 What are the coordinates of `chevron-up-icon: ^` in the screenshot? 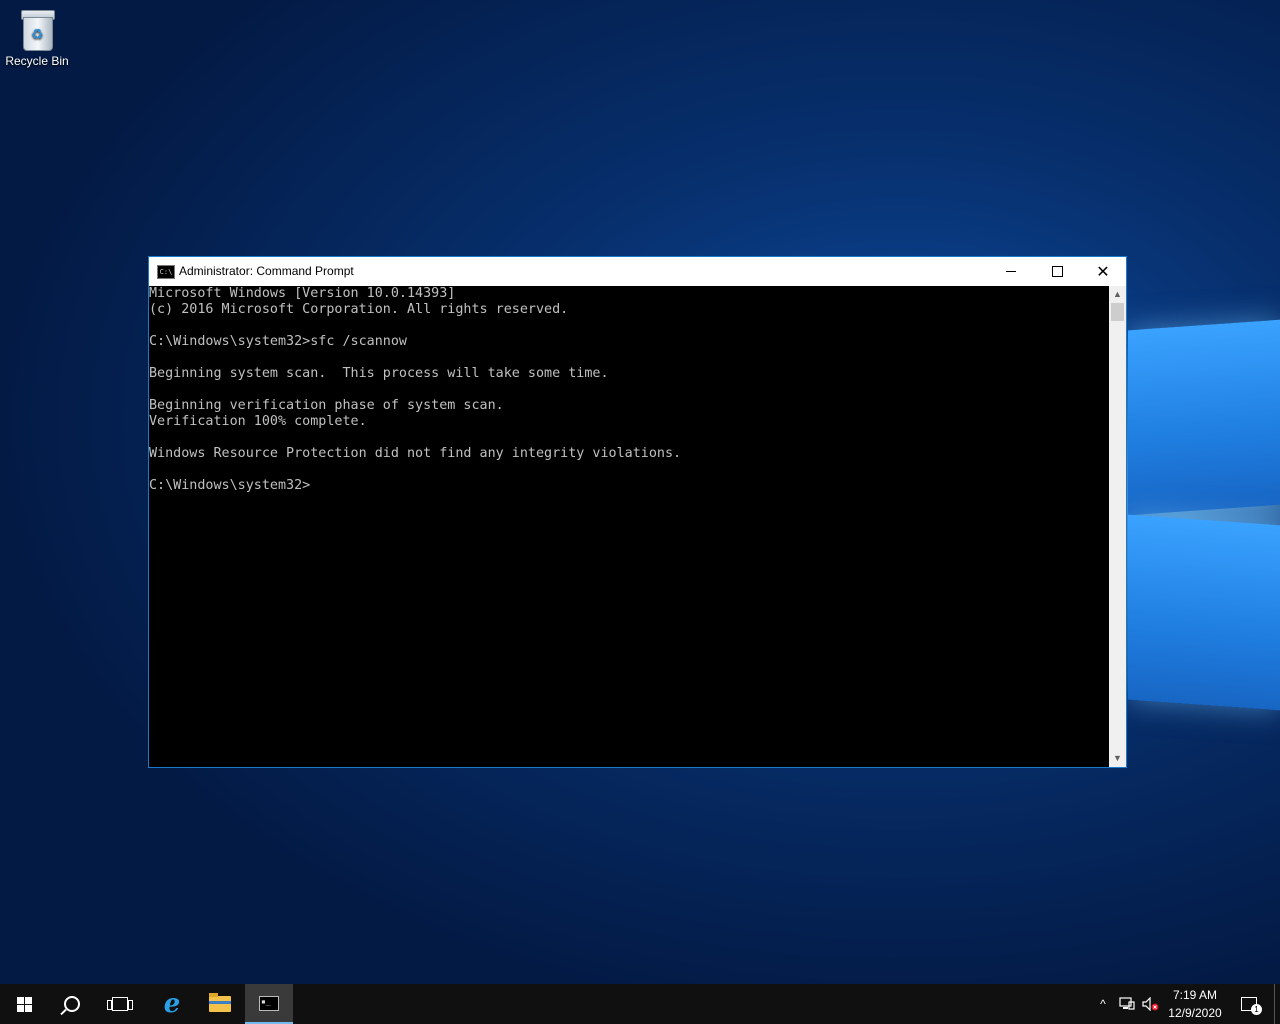 It's located at (1103, 1004).